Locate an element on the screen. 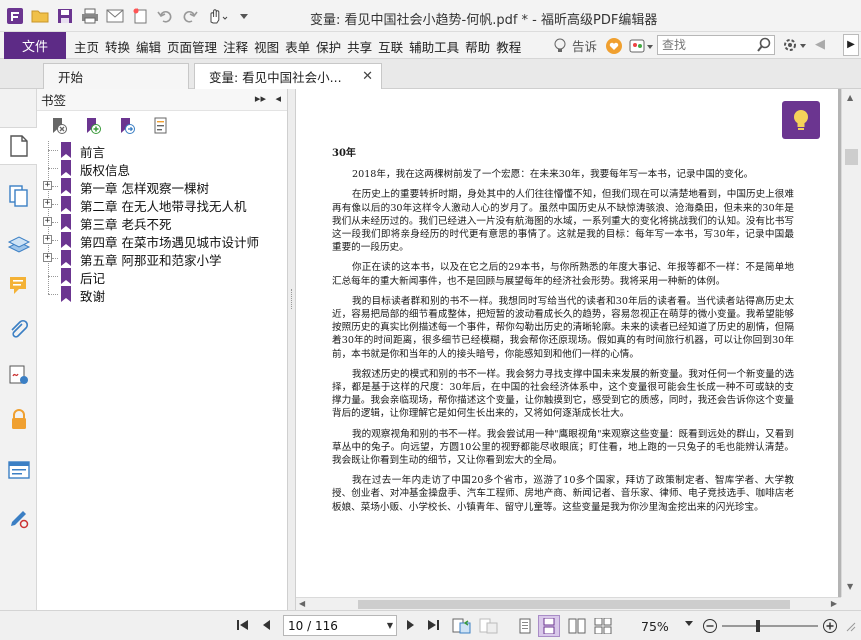 This screenshot has width=861, height=640. zoom-slider is located at coordinates (770, 626).